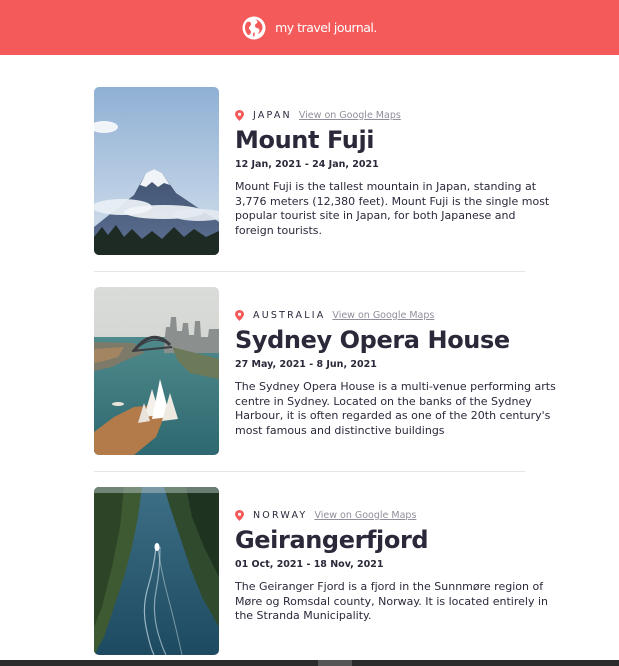 The width and height of the screenshot is (619, 666). What do you see at coordinates (254, 27) in the screenshot?
I see `globe-icon` at bounding box center [254, 27].